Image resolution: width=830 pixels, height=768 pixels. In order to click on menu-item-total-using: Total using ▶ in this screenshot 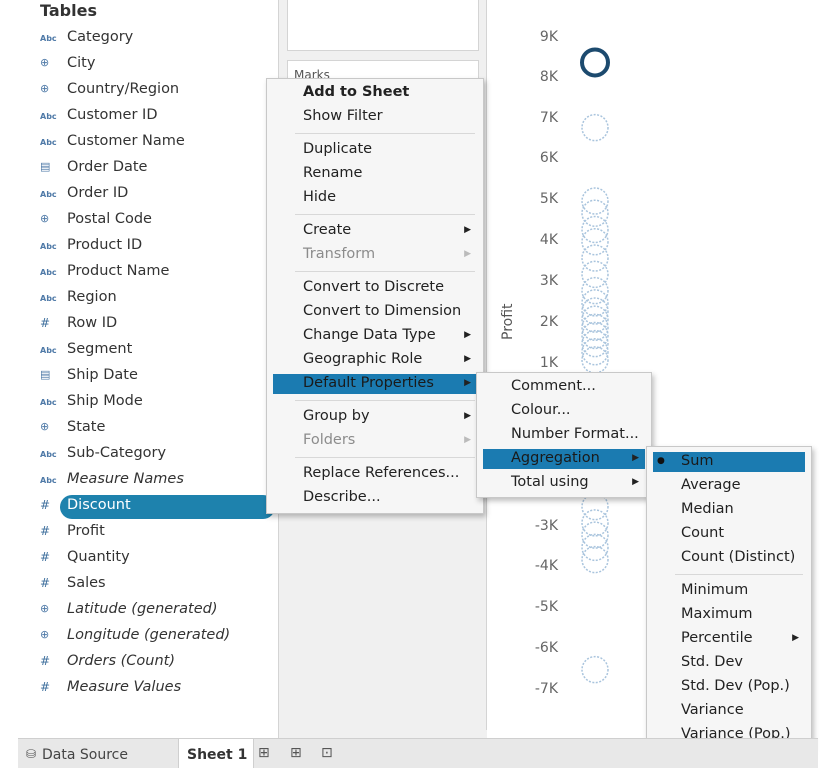, I will do `click(564, 483)`.